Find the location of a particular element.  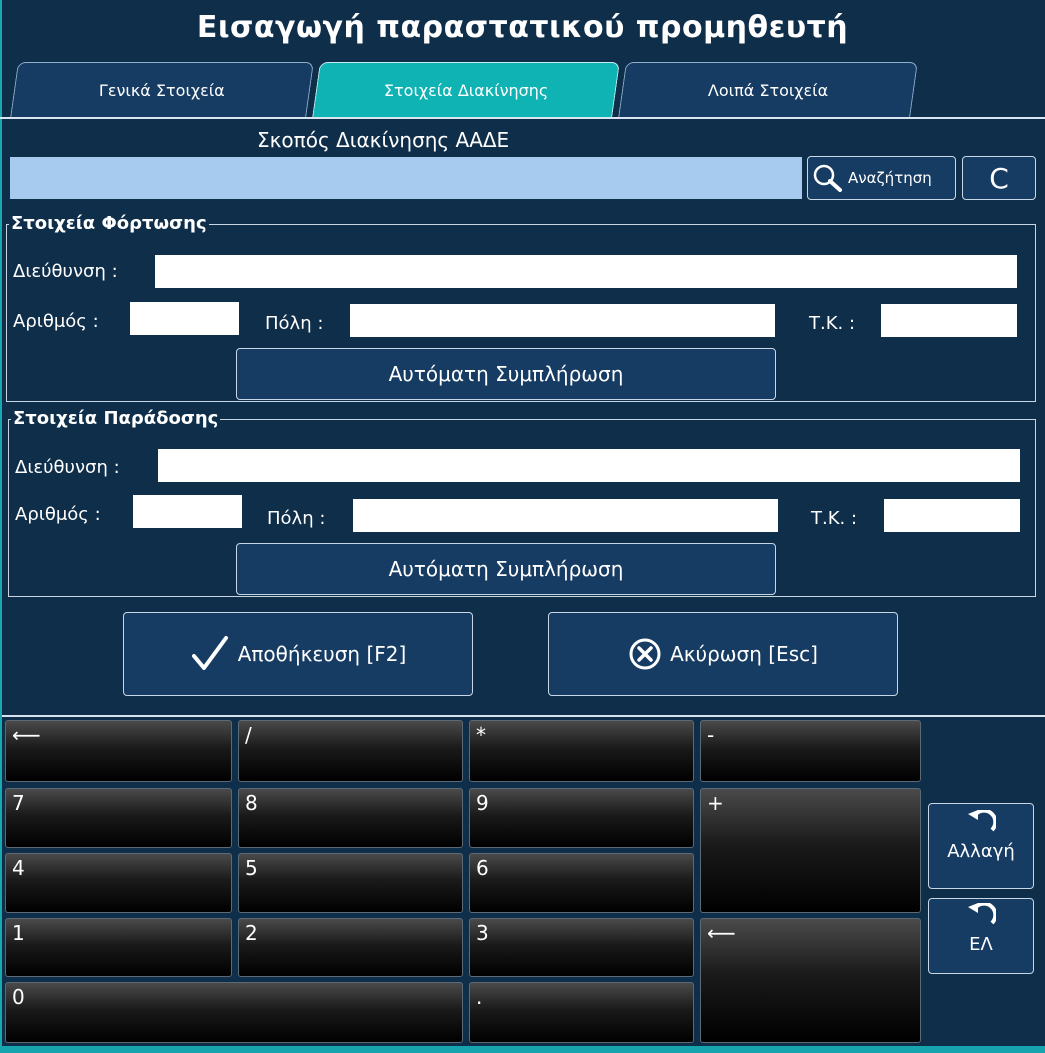

cancel-circle-icon is located at coordinates (645, 654).